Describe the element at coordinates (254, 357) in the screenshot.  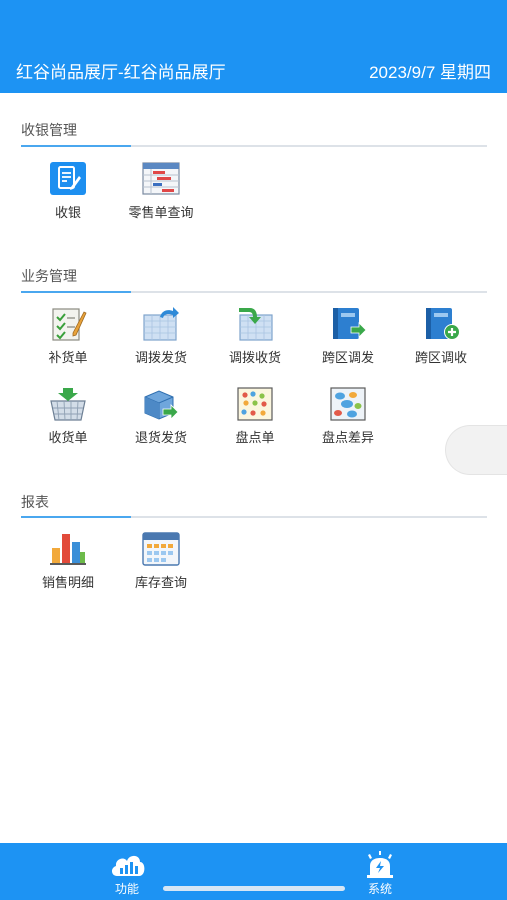
I see `tile-label: 调拨收货` at that location.